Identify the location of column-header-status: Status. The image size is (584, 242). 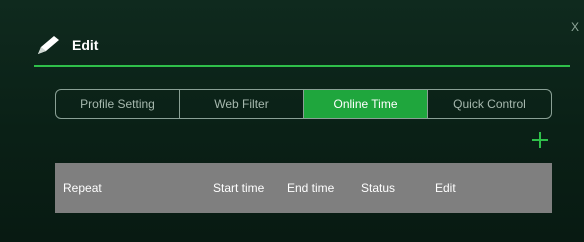
(378, 188).